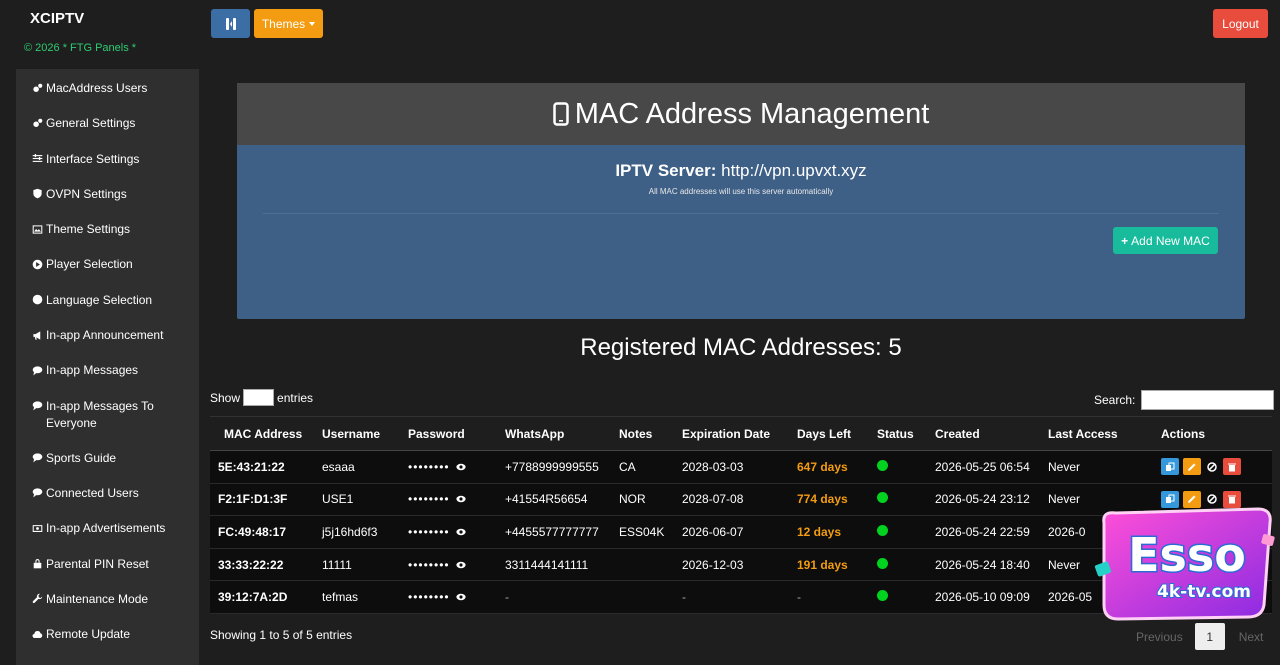 The height and width of the screenshot is (665, 1280). What do you see at coordinates (37, 458) in the screenshot?
I see `comment-icon` at bounding box center [37, 458].